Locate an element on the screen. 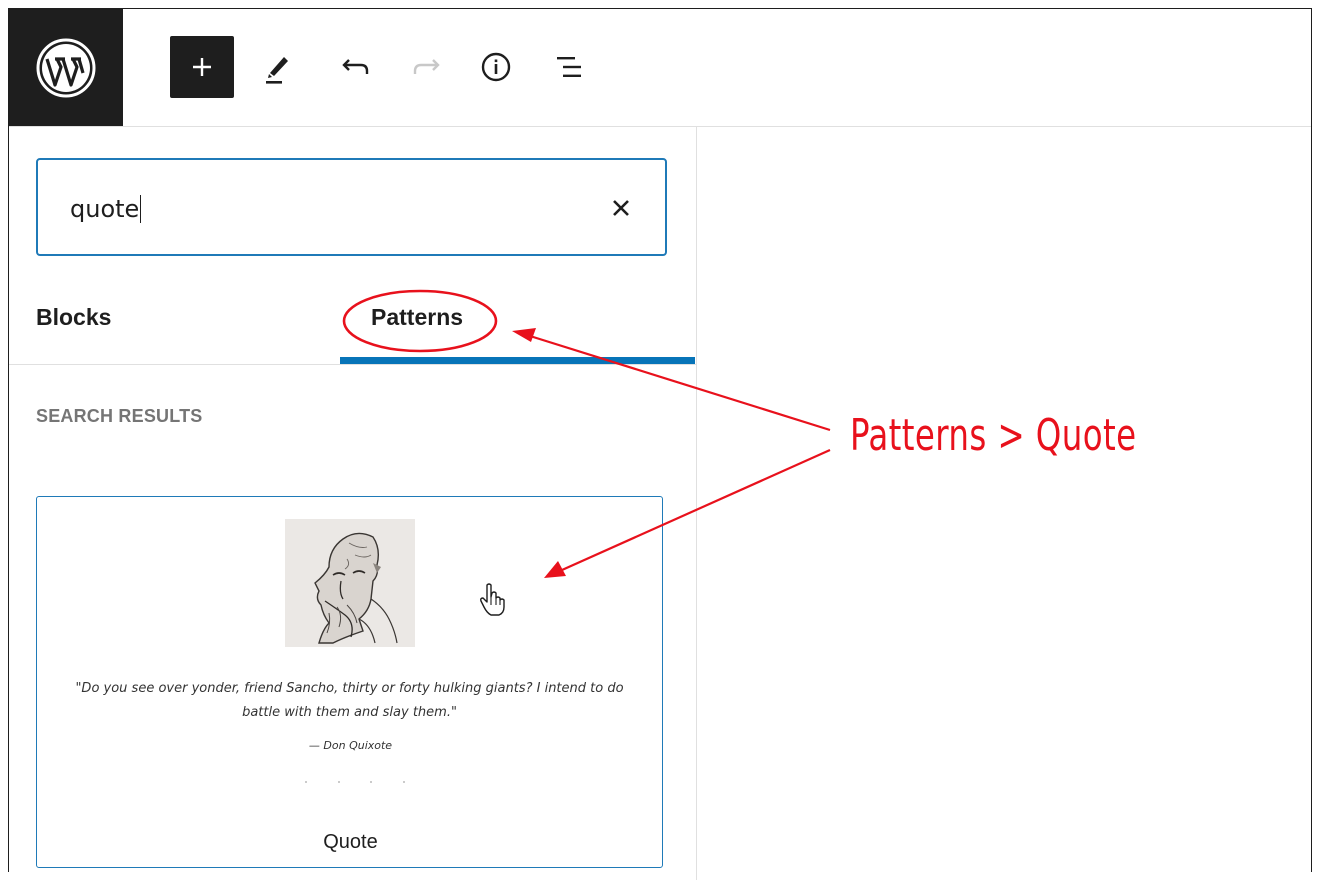 The width and height of the screenshot is (1320, 880). inserter-toggle-button is located at coordinates (202, 67).